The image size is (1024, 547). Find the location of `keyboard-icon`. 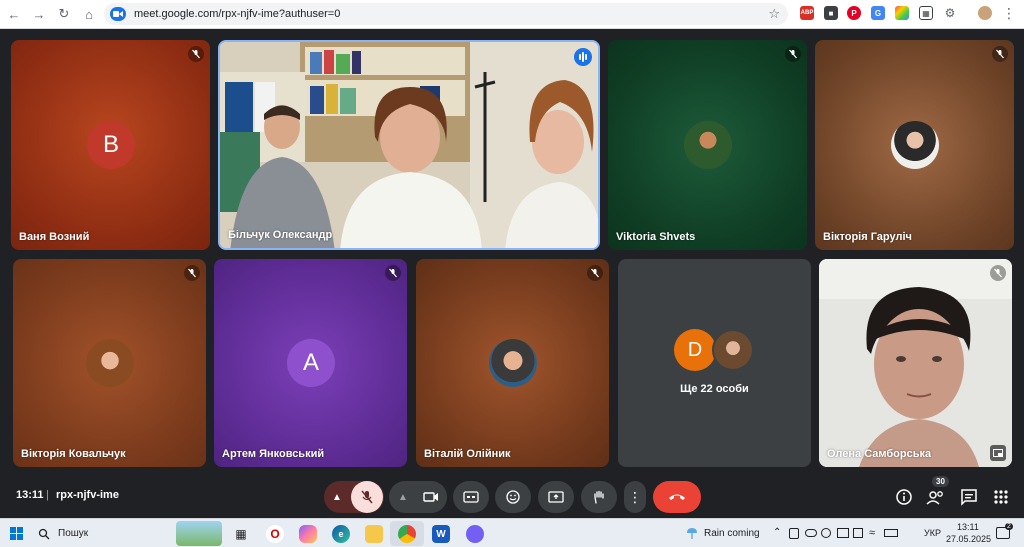

keyboard-icon is located at coordinates (891, 533).